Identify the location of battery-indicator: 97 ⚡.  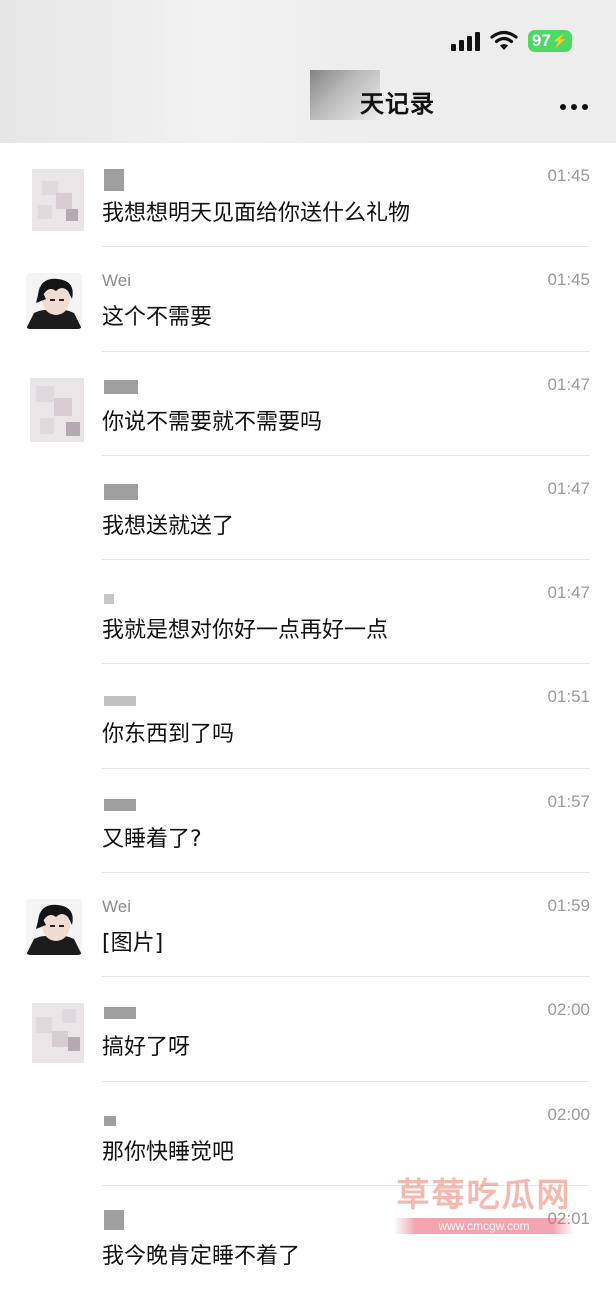
(549, 41).